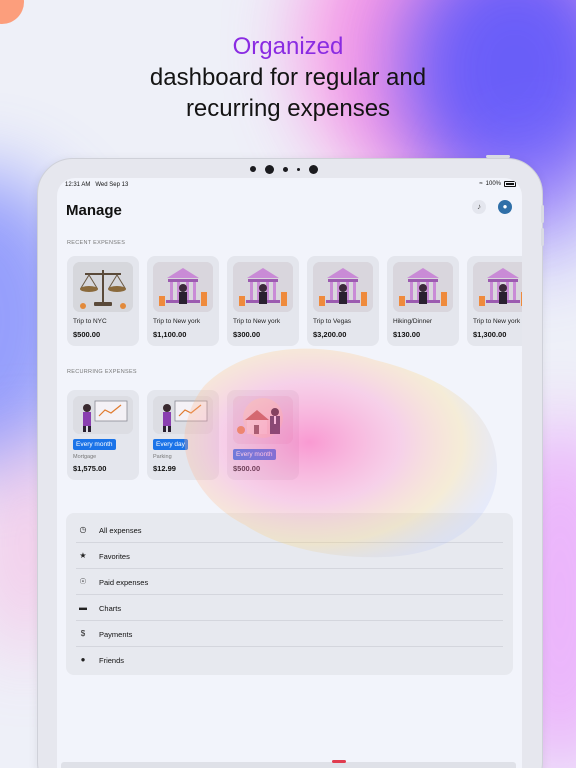 This screenshot has width=576, height=768. I want to click on menu-item-paid-expenses: ☉ Paid expenses, so click(289, 582).